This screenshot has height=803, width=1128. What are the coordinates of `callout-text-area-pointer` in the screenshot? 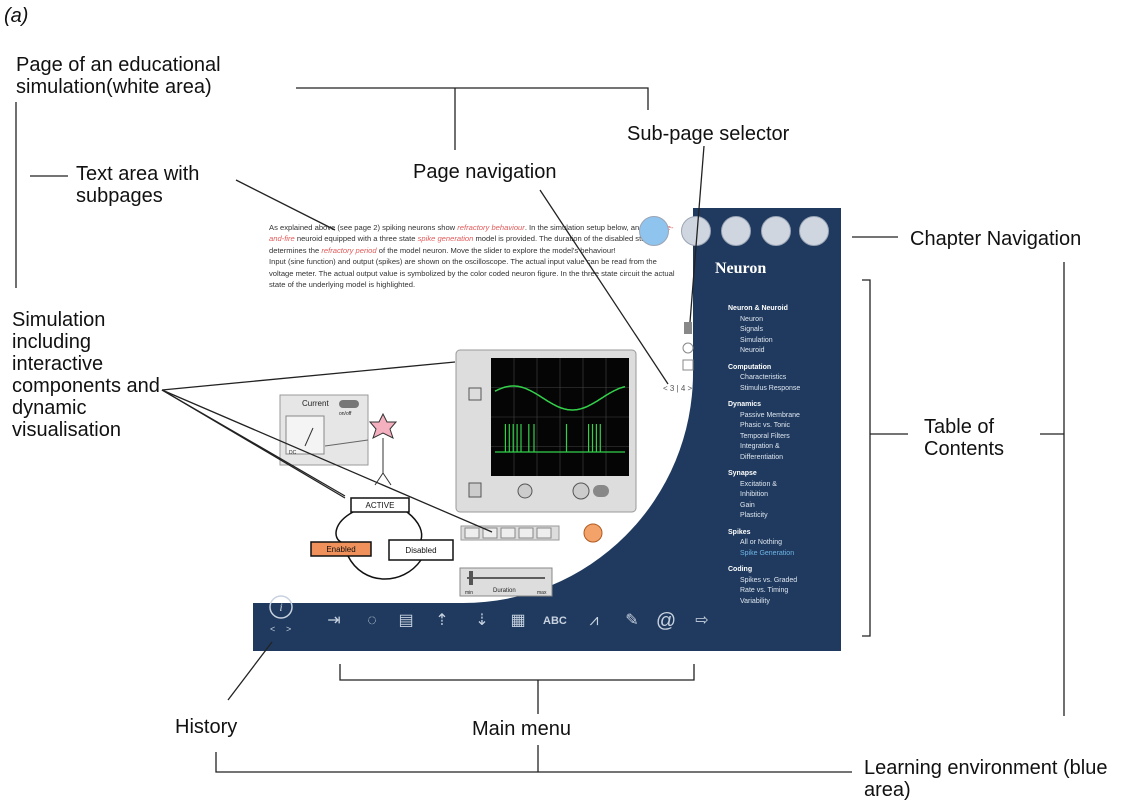 It's located at (285, 205).